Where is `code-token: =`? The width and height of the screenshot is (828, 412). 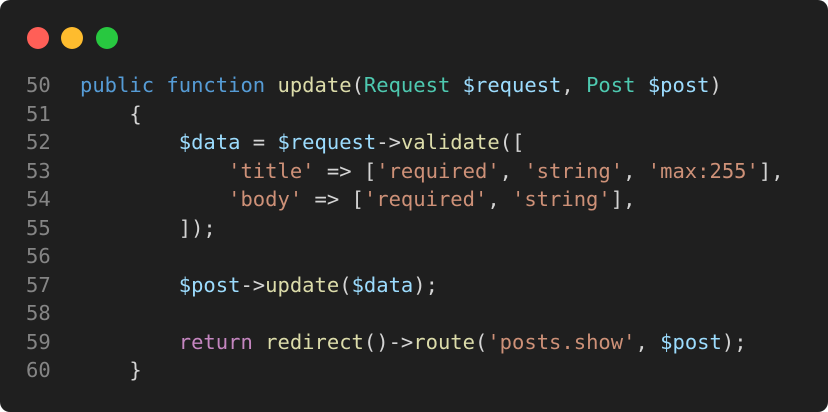 code-token: = is located at coordinates (259, 142).